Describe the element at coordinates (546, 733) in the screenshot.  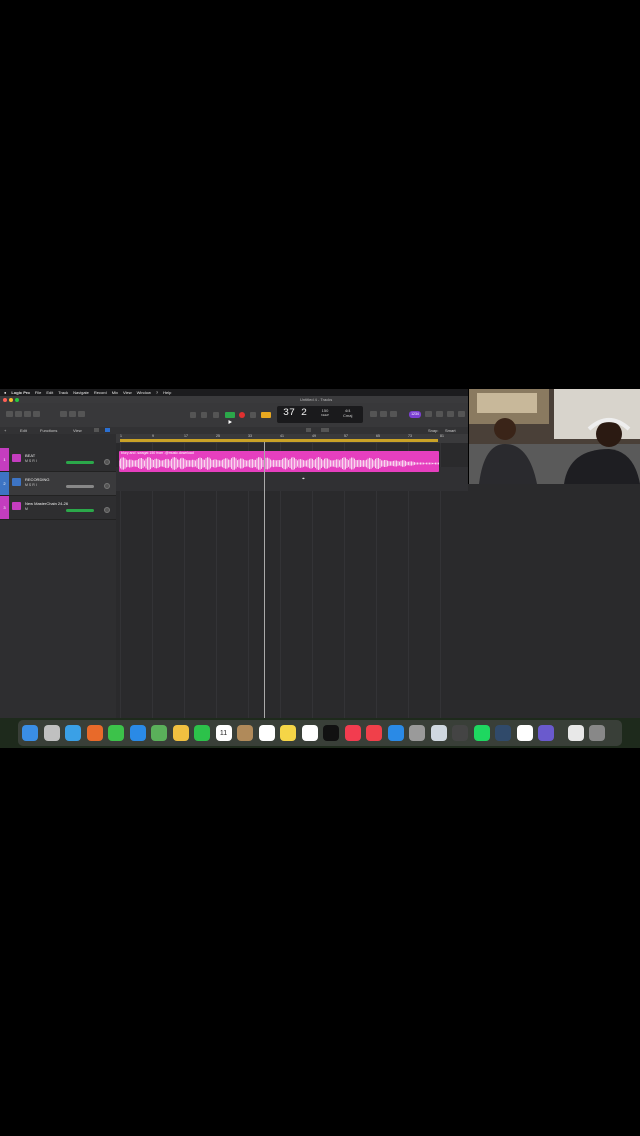
I see `imovie-icon` at that location.